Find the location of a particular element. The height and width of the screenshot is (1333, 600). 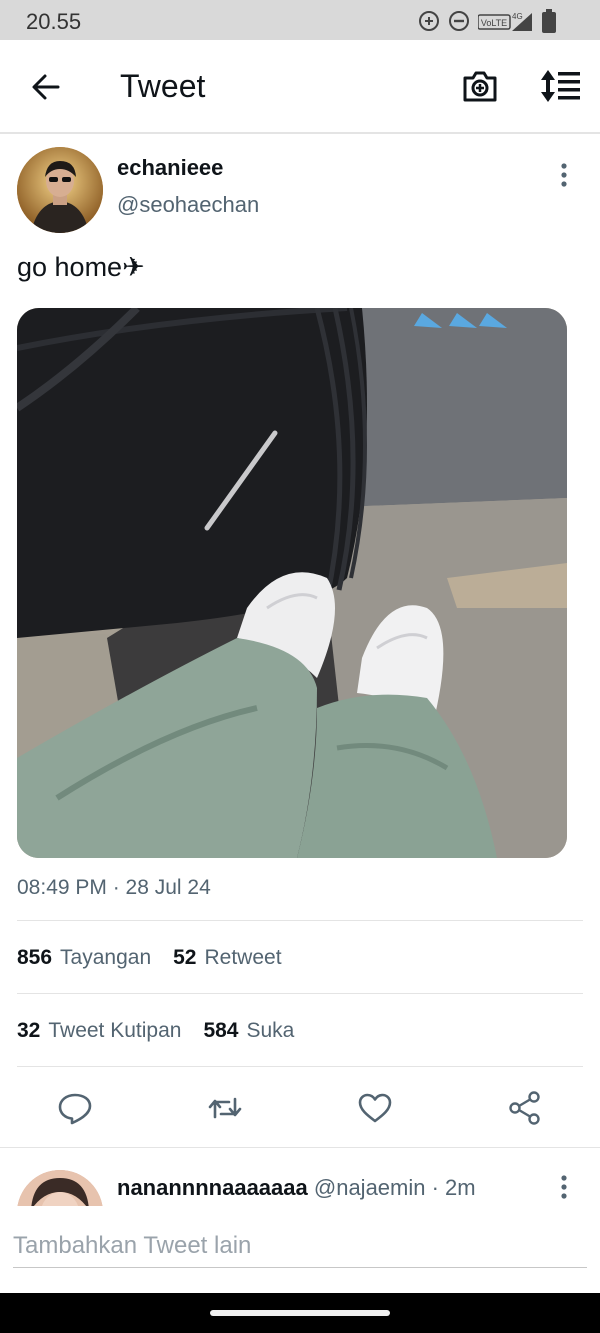

like-button is located at coordinates (375, 1108).